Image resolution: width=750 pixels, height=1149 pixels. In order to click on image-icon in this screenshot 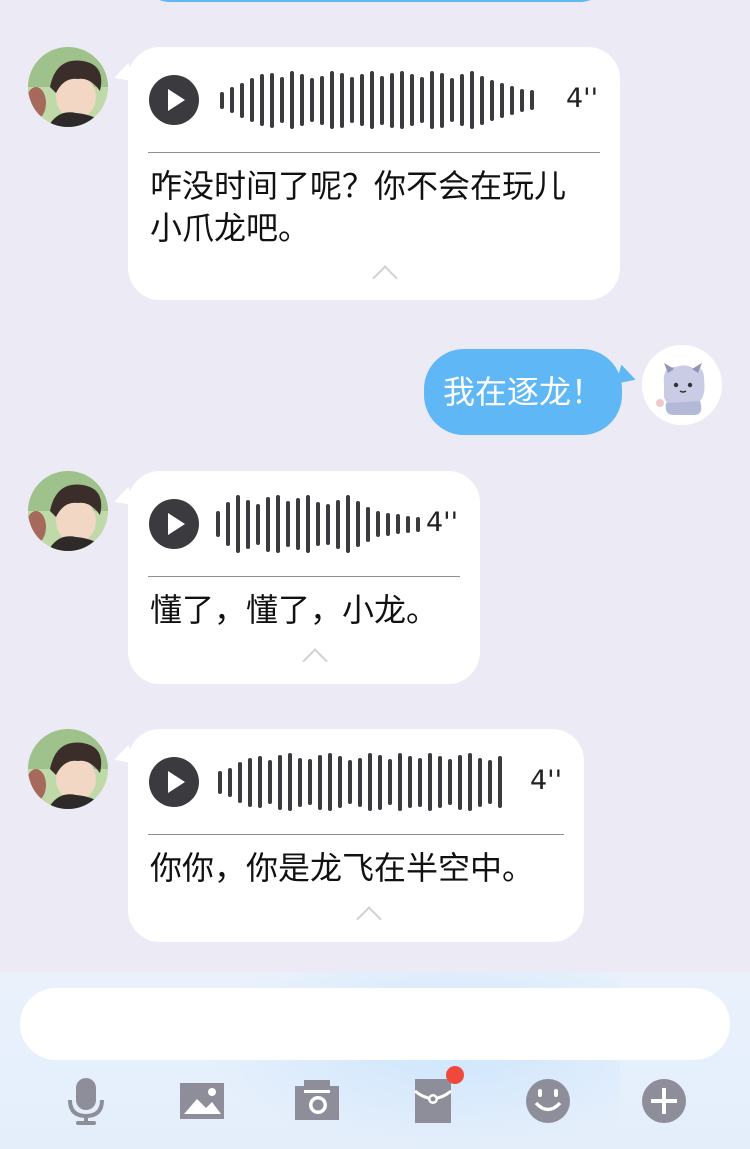, I will do `click(202, 1101)`.